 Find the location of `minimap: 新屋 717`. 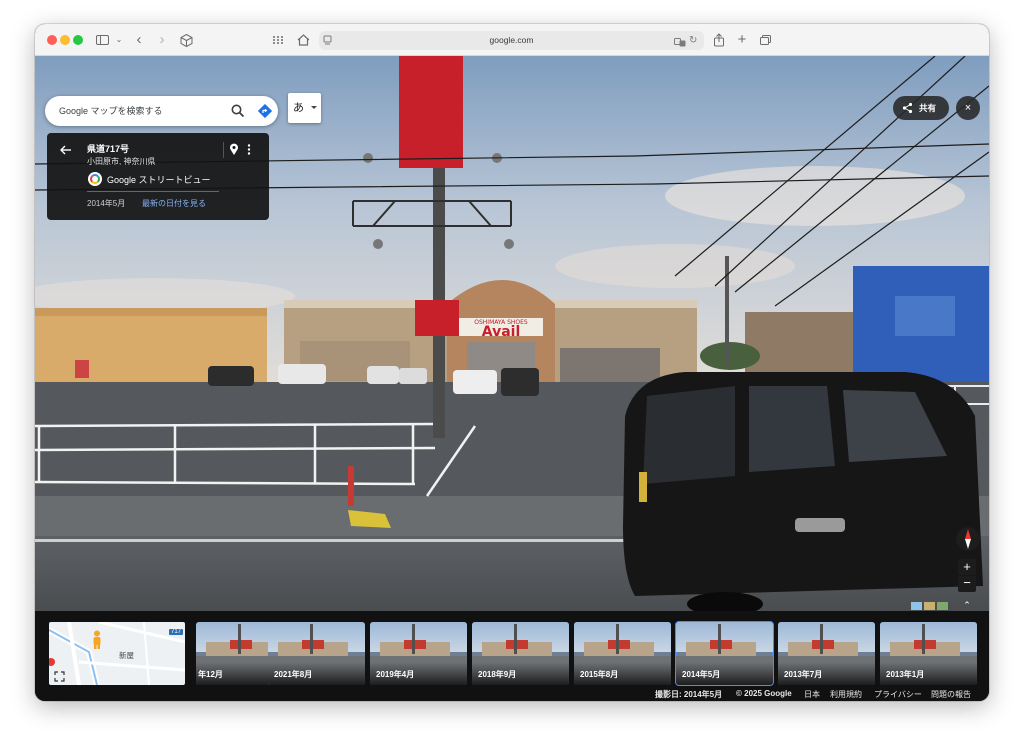

minimap: 新屋 717 is located at coordinates (117, 653).